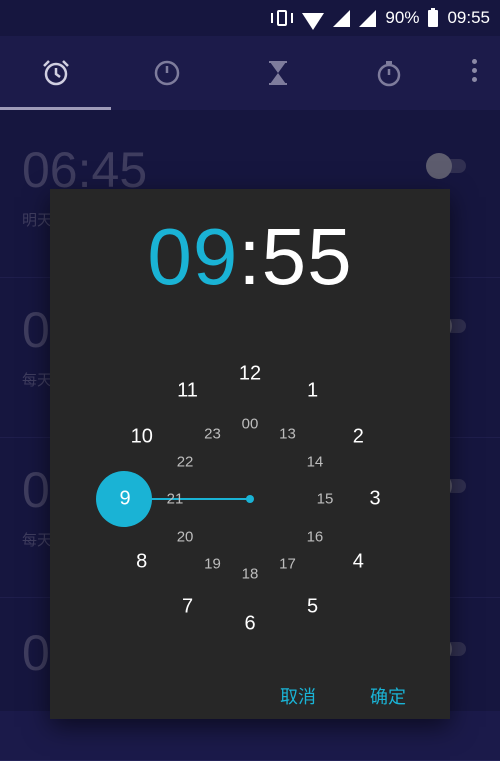 Image resolution: width=500 pixels, height=761 pixels. I want to click on toolbar, so click(250, 73).